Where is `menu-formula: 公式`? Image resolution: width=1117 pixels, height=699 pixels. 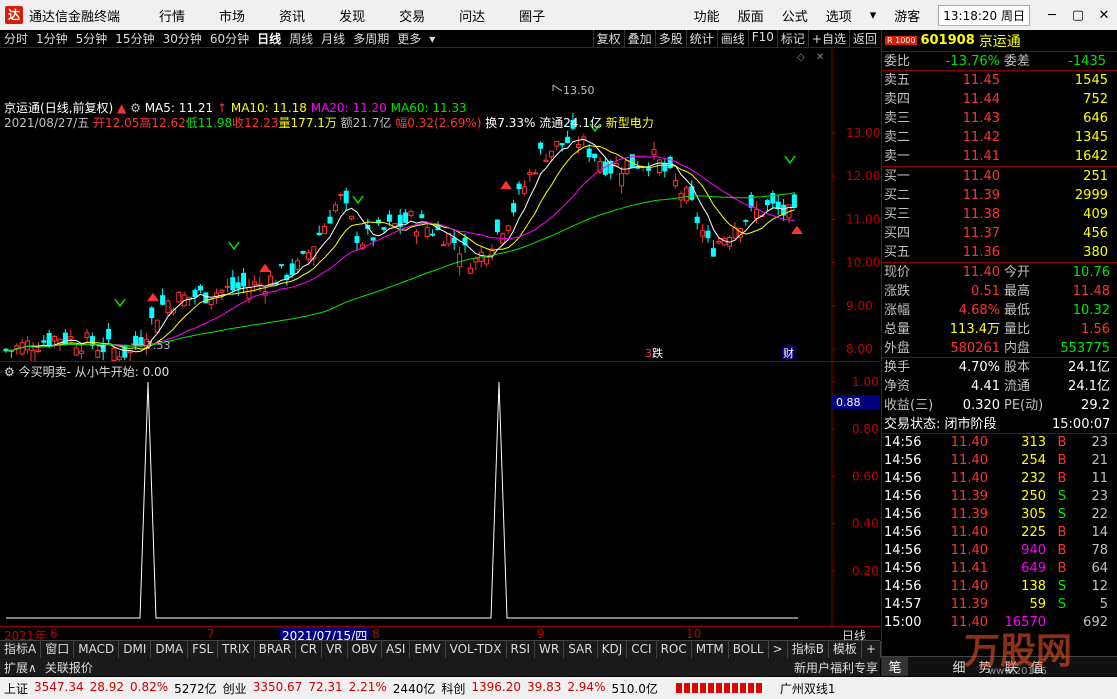
menu-formula: 公式 is located at coordinates (795, 15).